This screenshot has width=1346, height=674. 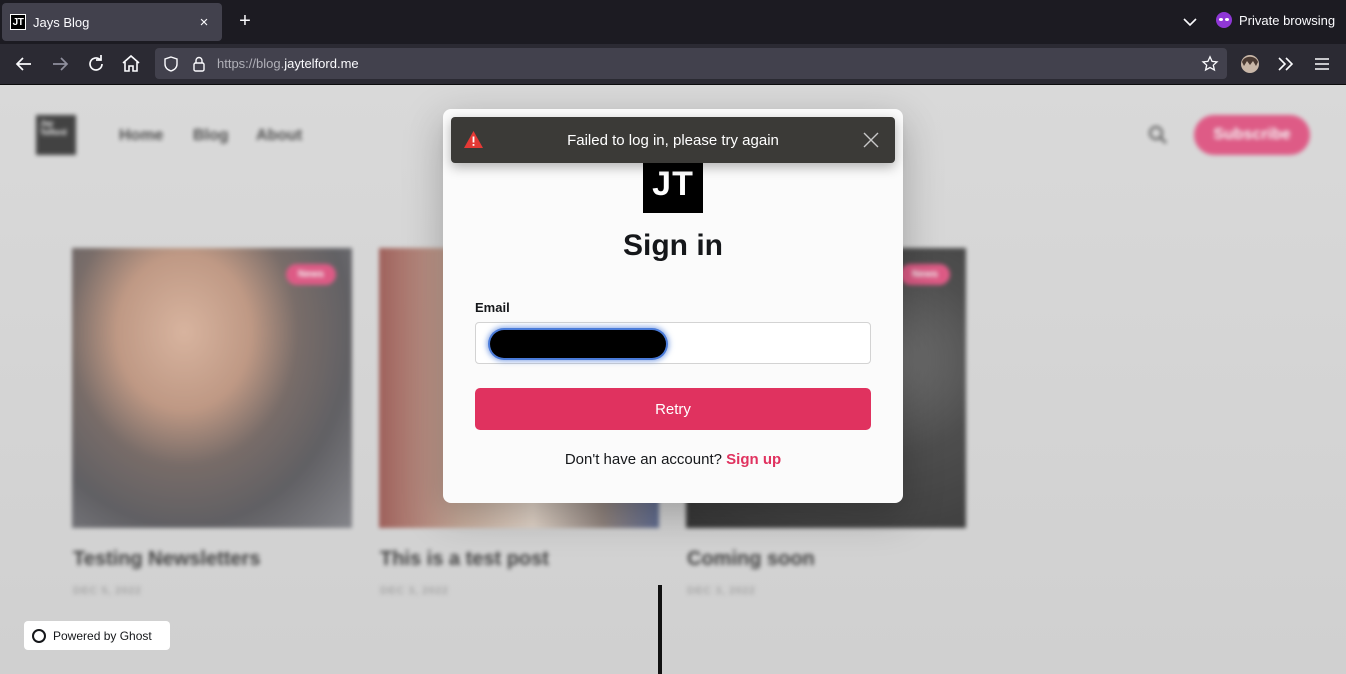 What do you see at coordinates (1157, 134) in the screenshot?
I see `site-search-icon` at bounding box center [1157, 134].